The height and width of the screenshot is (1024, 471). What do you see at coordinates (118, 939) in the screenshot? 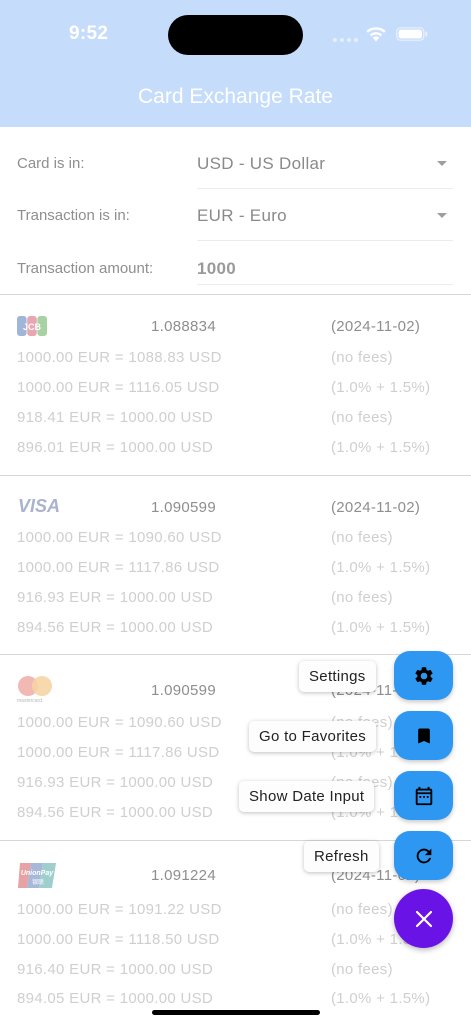
I see `conversion-row: 1000.00 EUR = 1118.50 USD` at bounding box center [118, 939].